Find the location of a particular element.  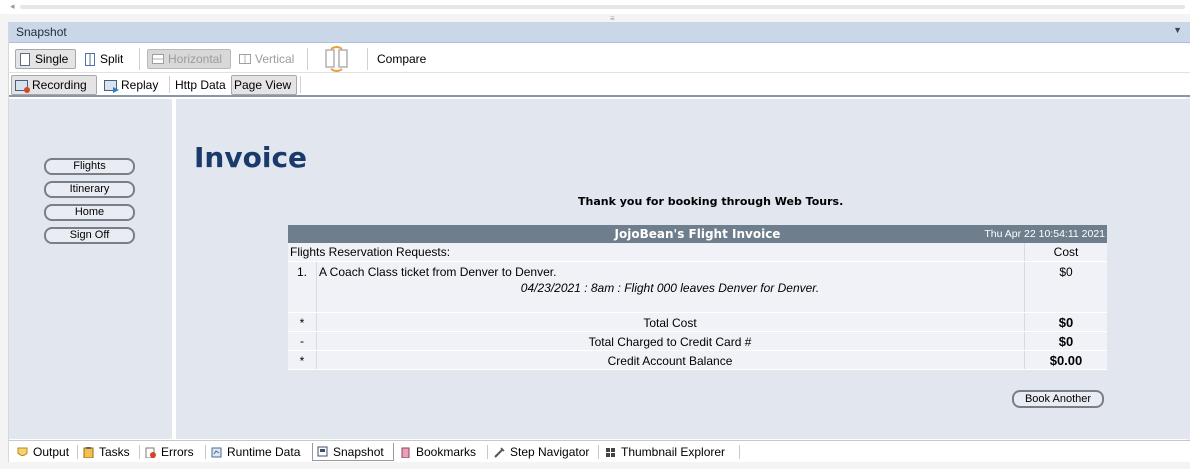

page-title: Invoice is located at coordinates (251, 157).